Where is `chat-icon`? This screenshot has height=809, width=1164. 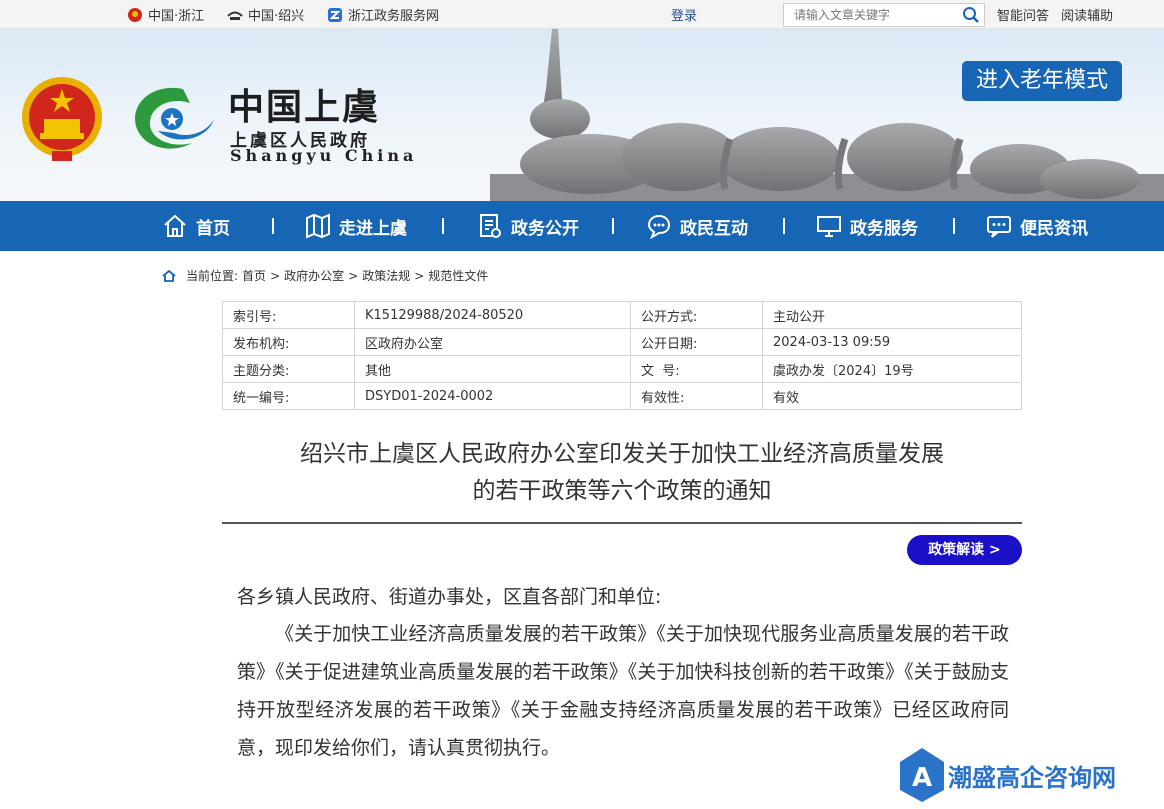
chat-icon is located at coordinates (659, 226).